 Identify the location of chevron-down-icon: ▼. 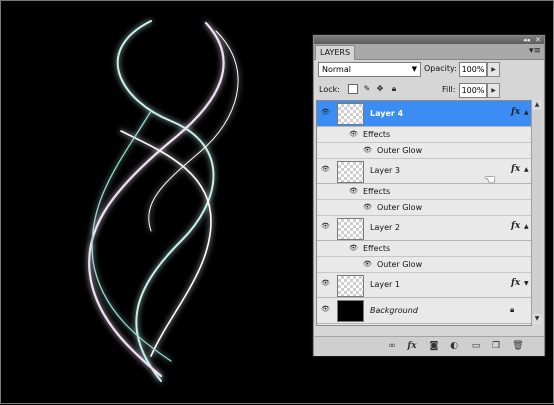
(414, 69).